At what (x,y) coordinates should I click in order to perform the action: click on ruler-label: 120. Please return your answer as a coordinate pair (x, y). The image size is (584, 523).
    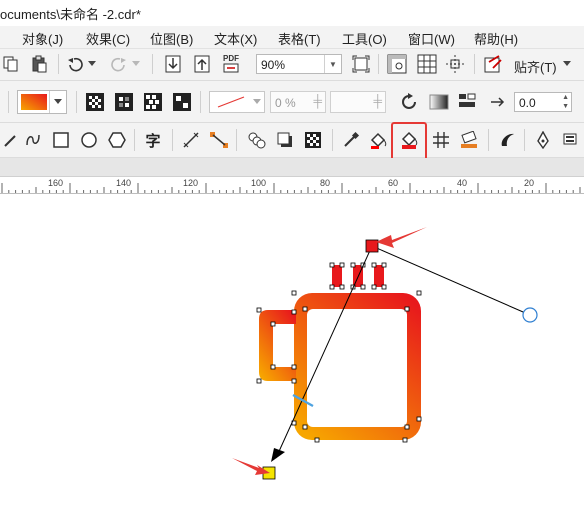
    Looking at the image, I should click on (191, 183).